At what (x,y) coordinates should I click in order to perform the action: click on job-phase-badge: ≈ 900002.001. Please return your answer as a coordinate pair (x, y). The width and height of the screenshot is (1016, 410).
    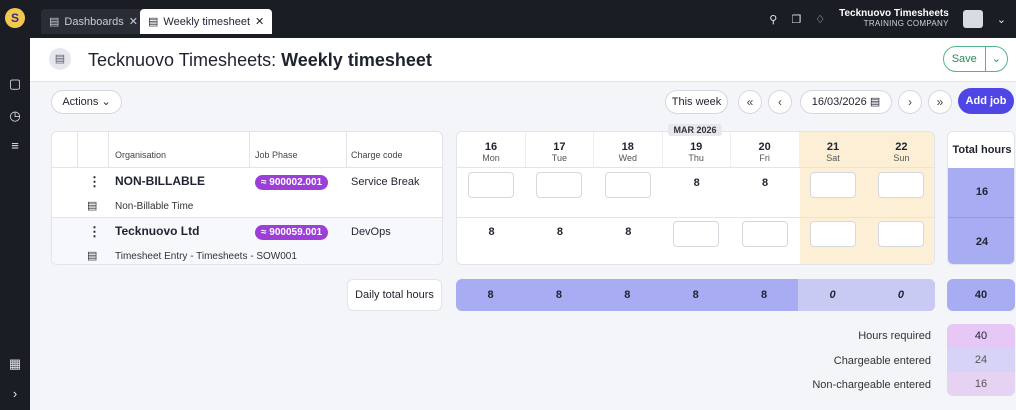
    Looking at the image, I should click on (292, 182).